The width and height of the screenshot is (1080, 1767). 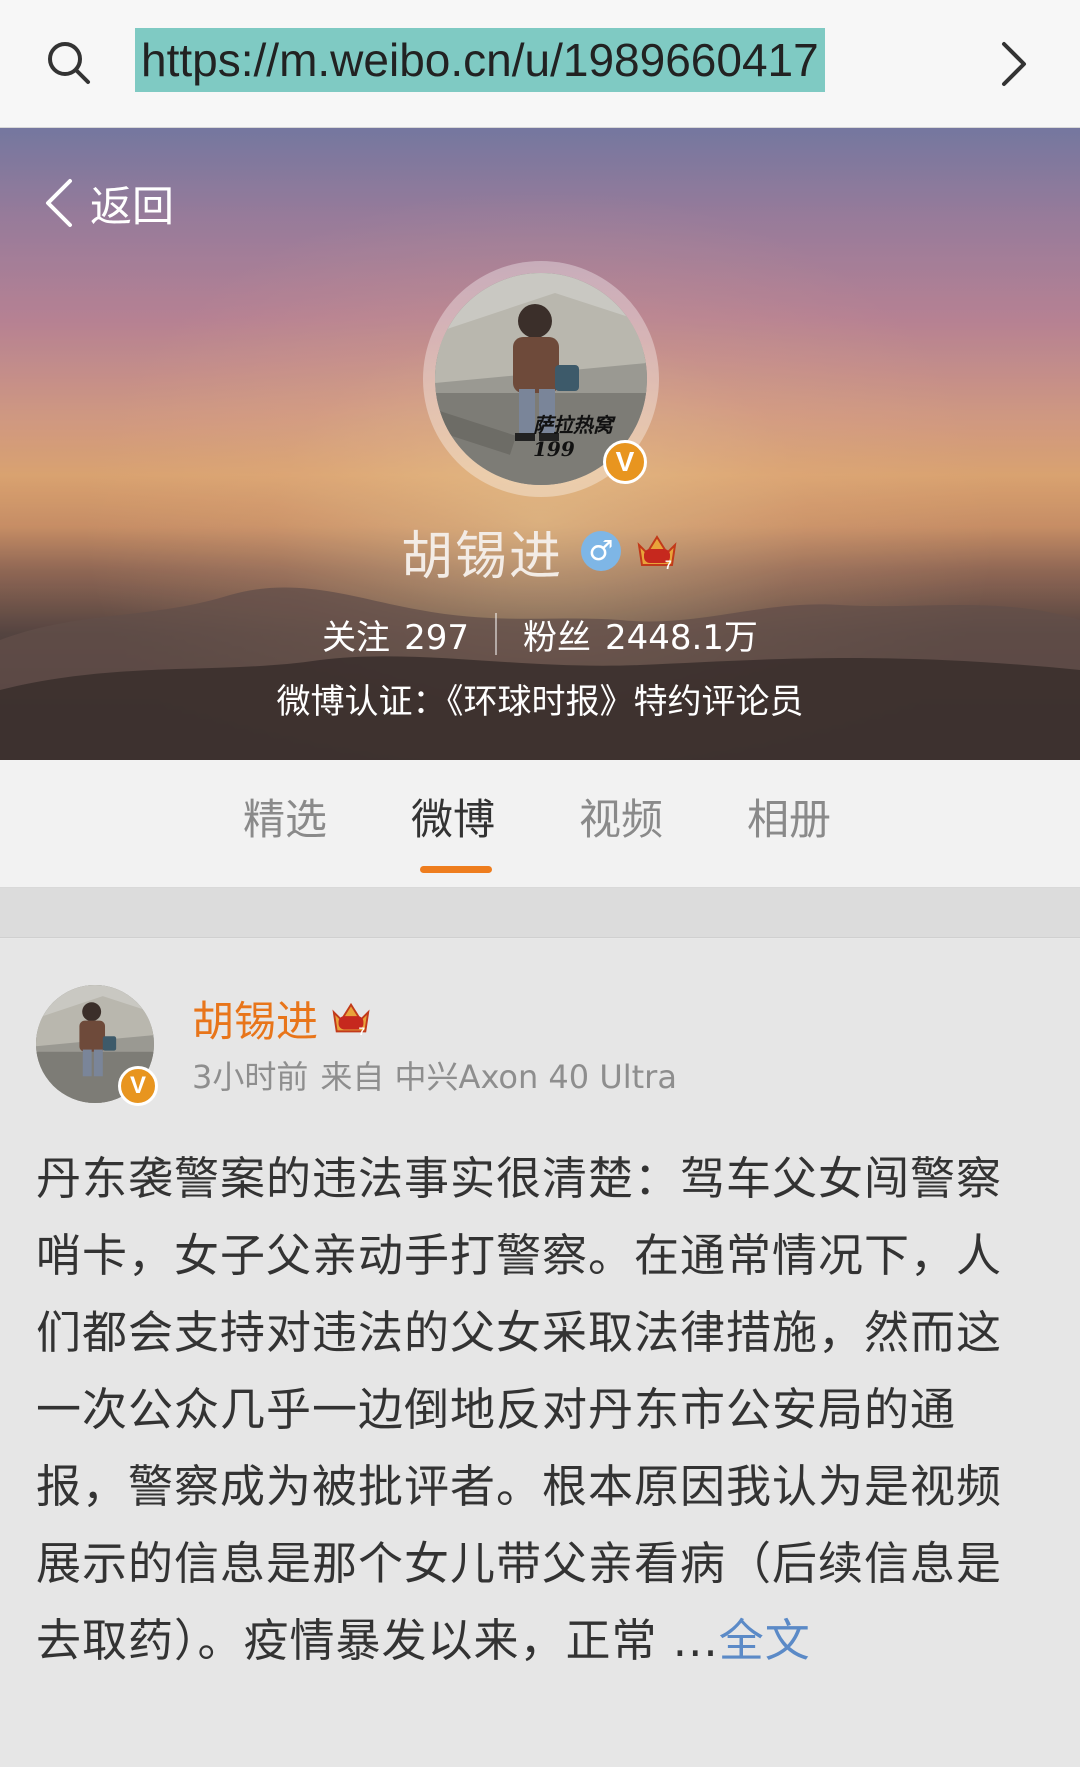 I want to click on post-meta: 3小时前 来自 中兴Axon 40 Ultra, so click(x=434, y=1077).